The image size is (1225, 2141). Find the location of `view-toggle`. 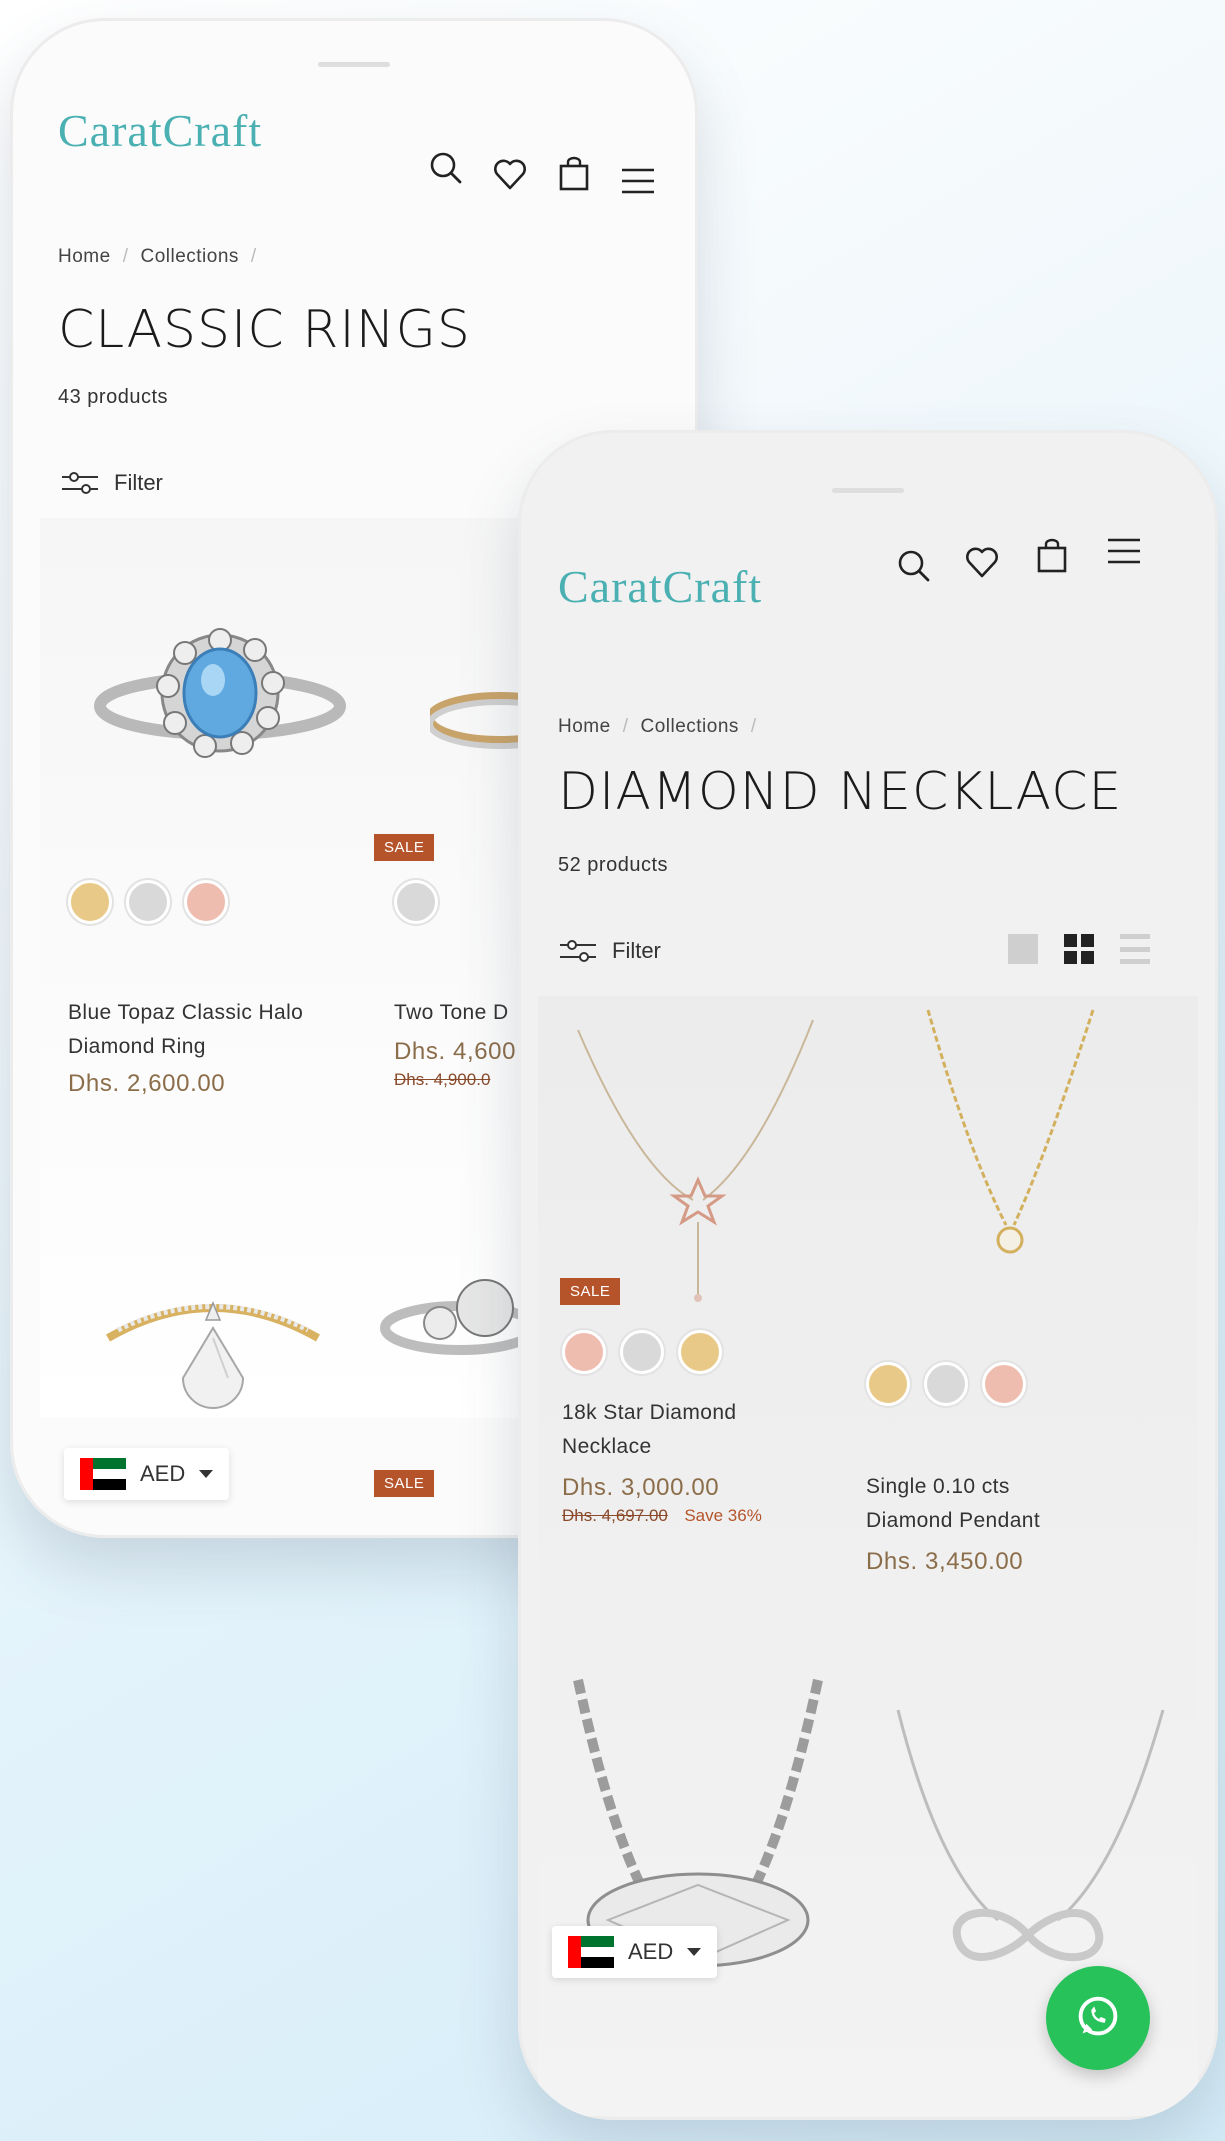

view-toggle is located at coordinates (1079, 949).